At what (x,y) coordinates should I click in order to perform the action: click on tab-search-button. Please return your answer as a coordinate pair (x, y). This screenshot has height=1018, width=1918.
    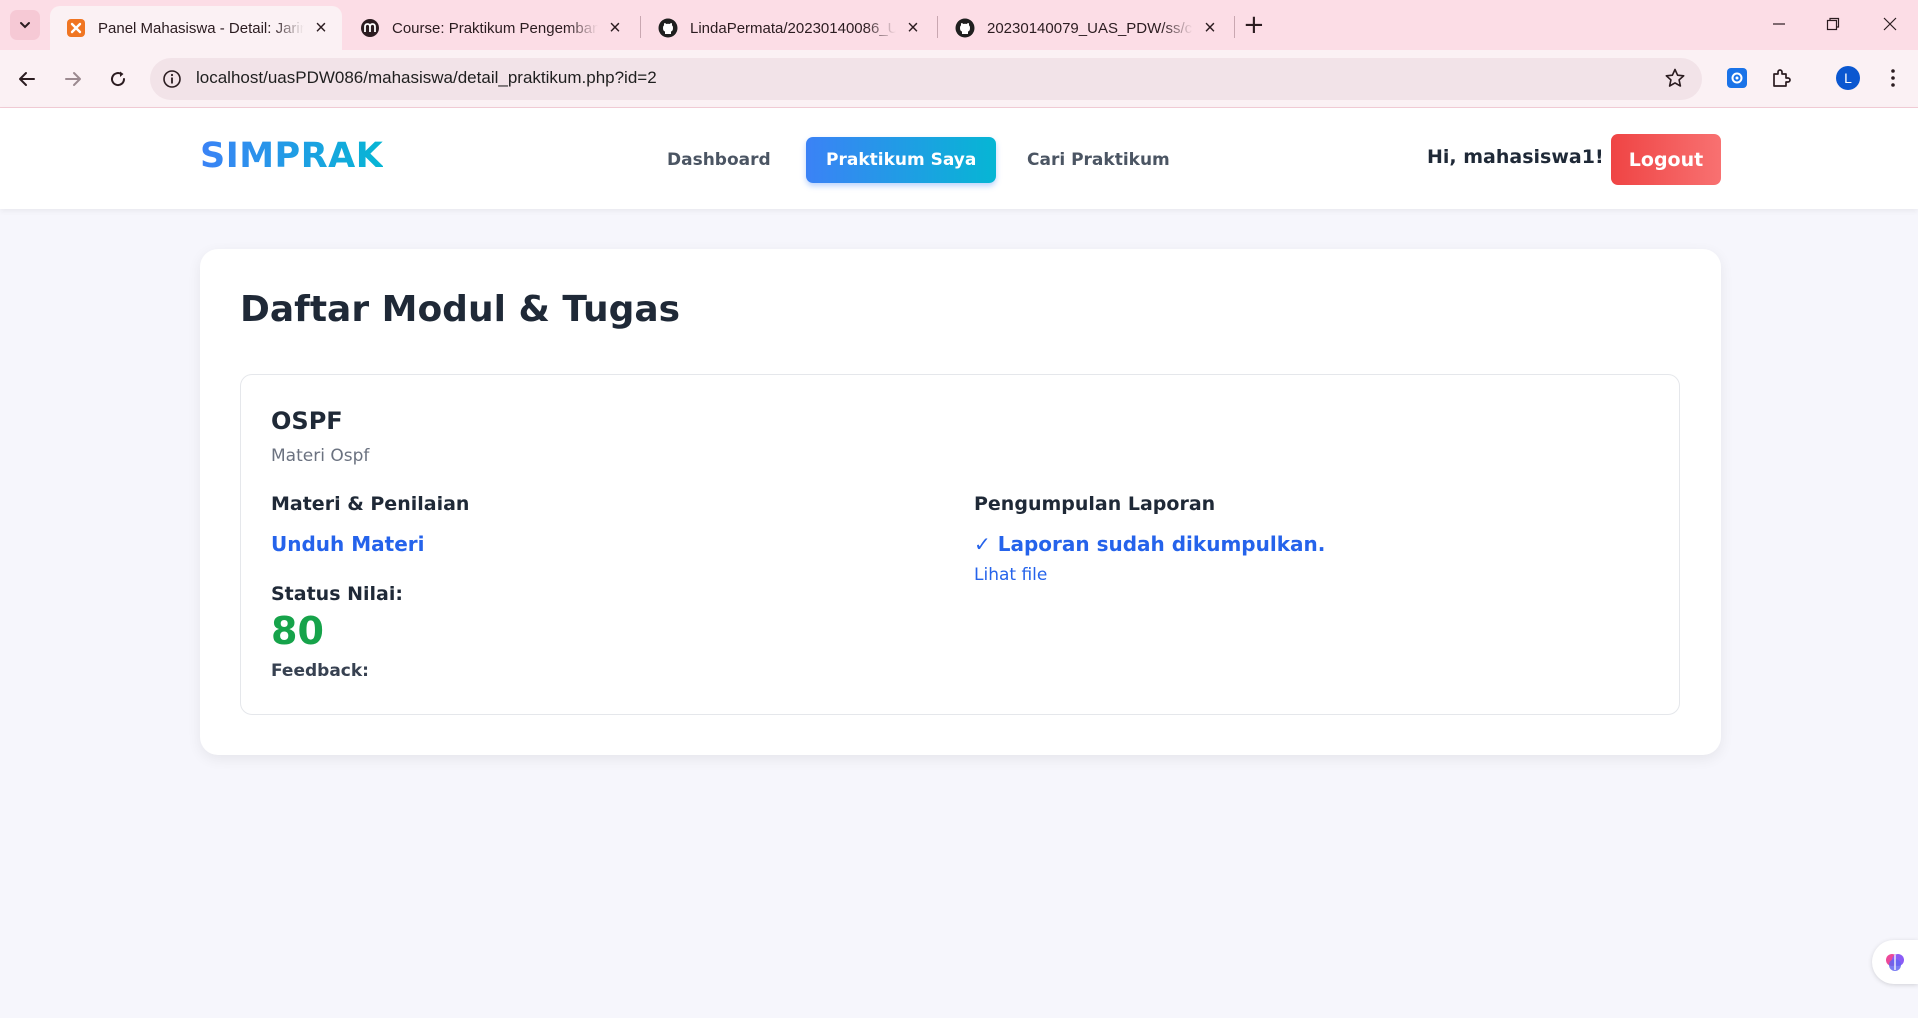
    Looking at the image, I should click on (25, 25).